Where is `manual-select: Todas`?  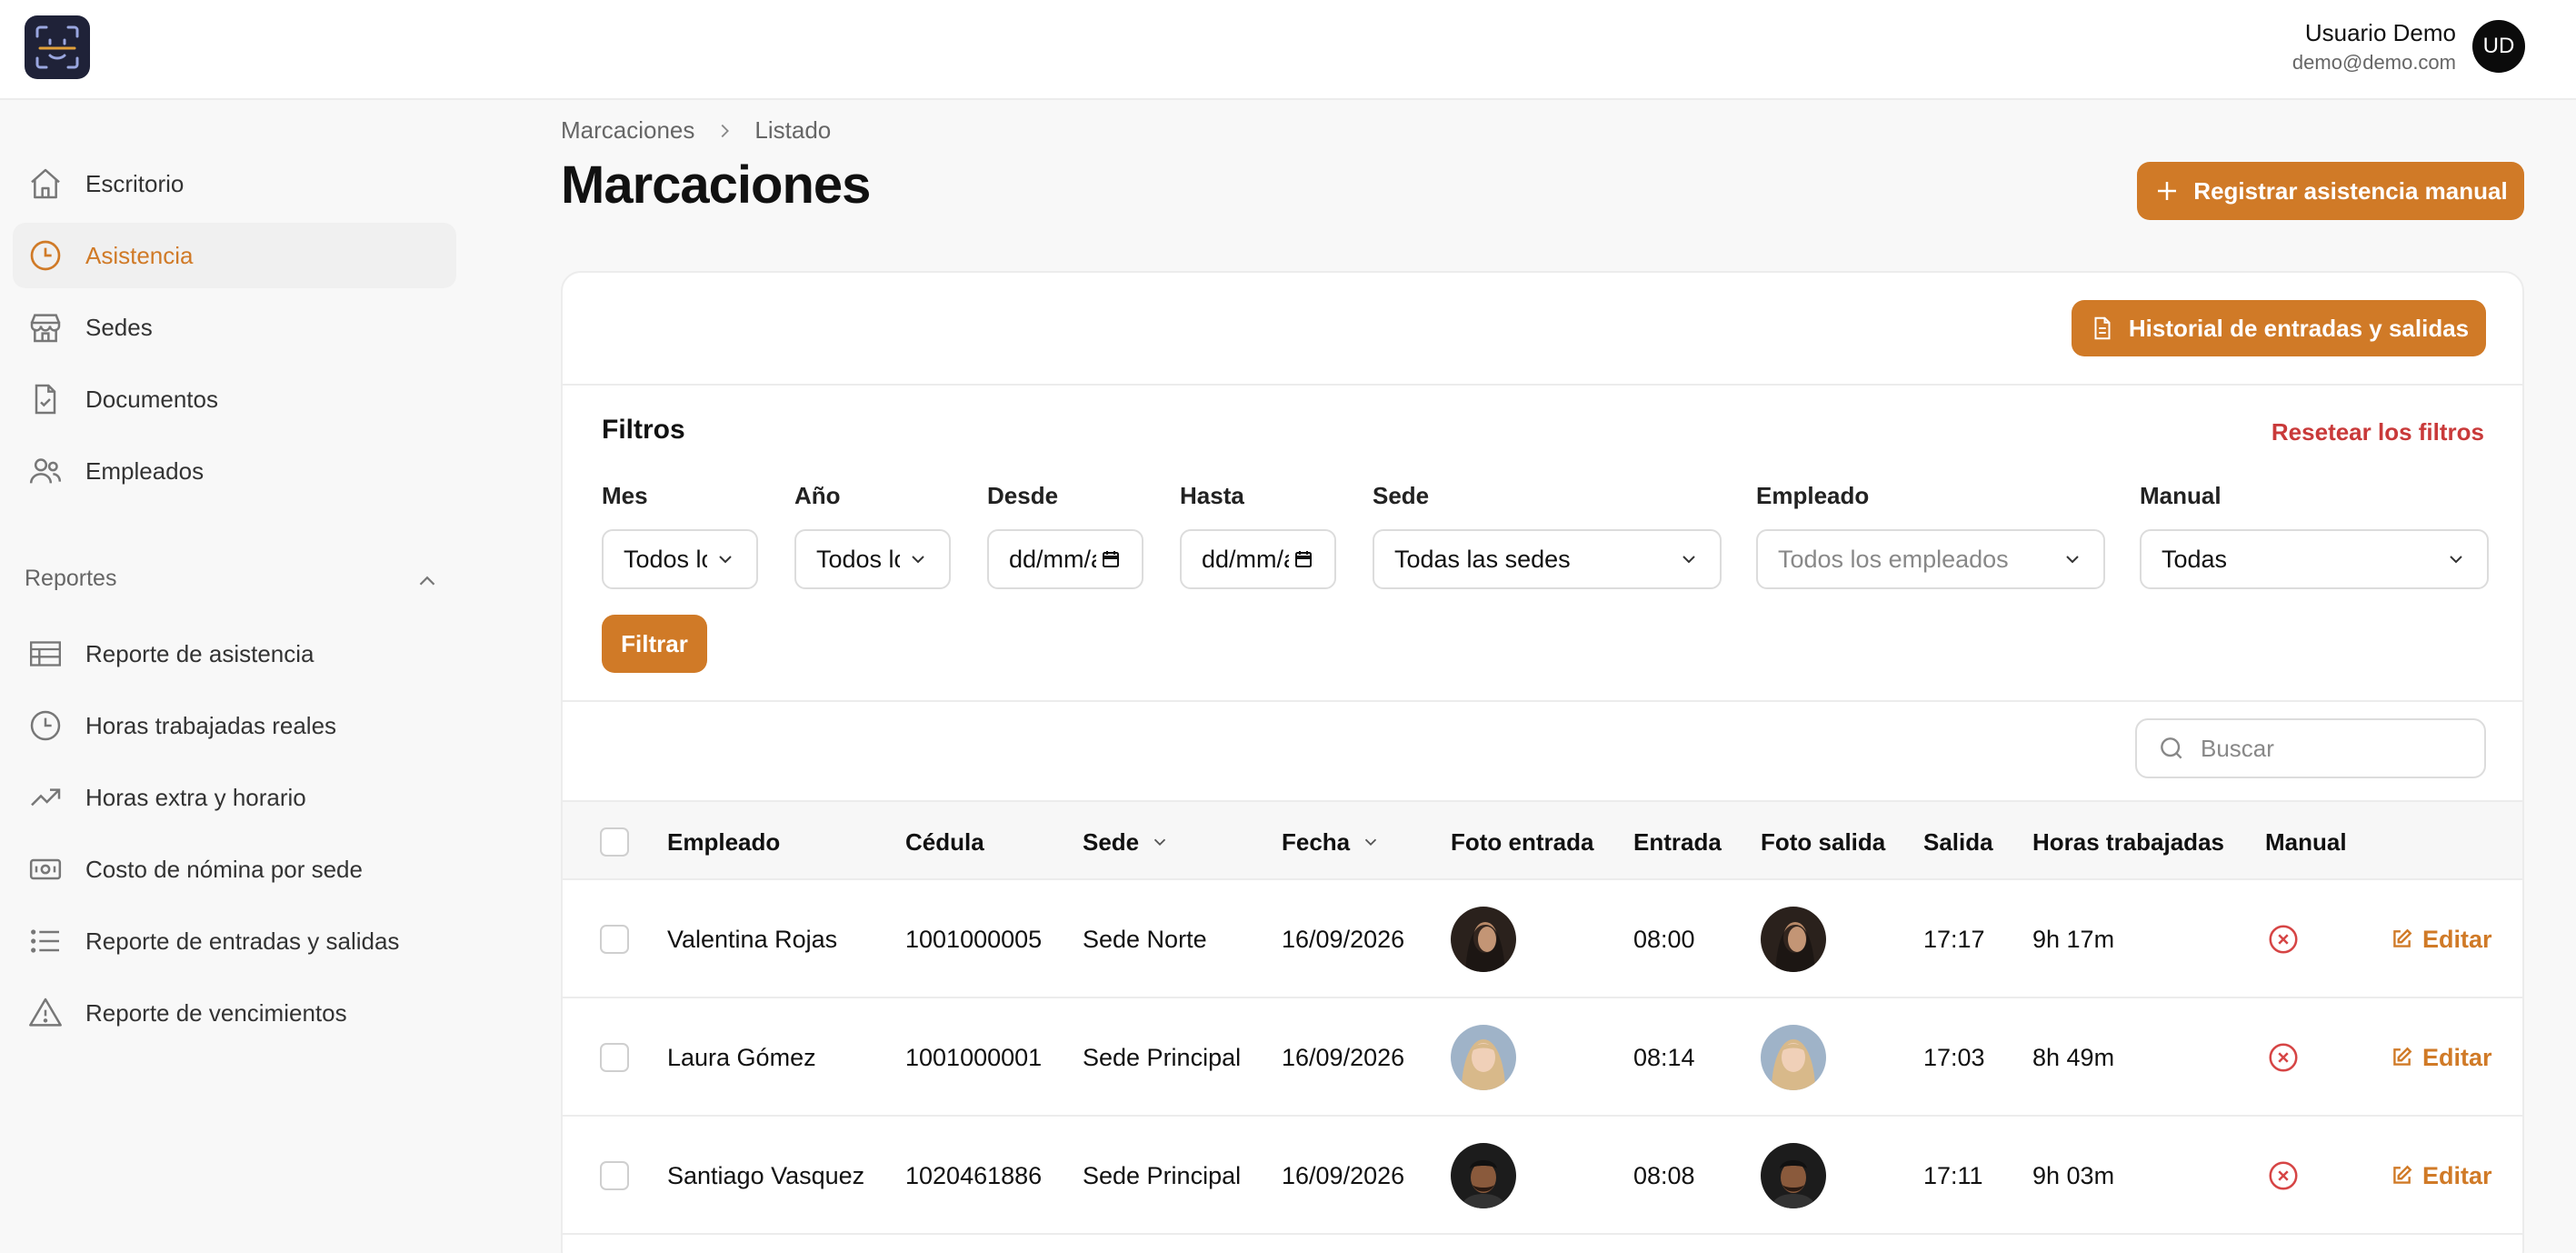
manual-select: Todas is located at coordinates (2314, 559).